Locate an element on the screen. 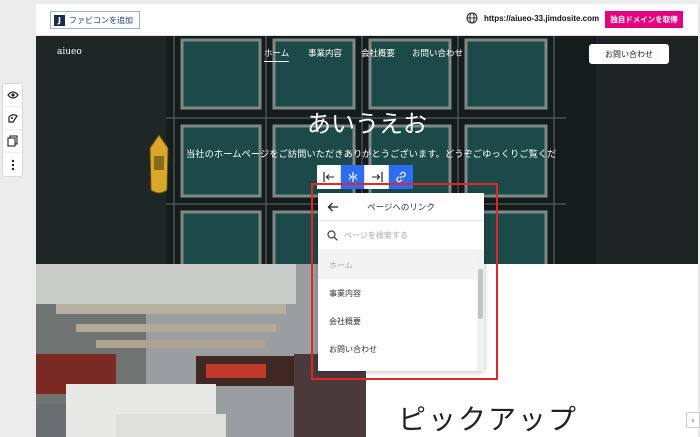  add-favicon-button: J ファビコンを追加 is located at coordinates (95, 20).